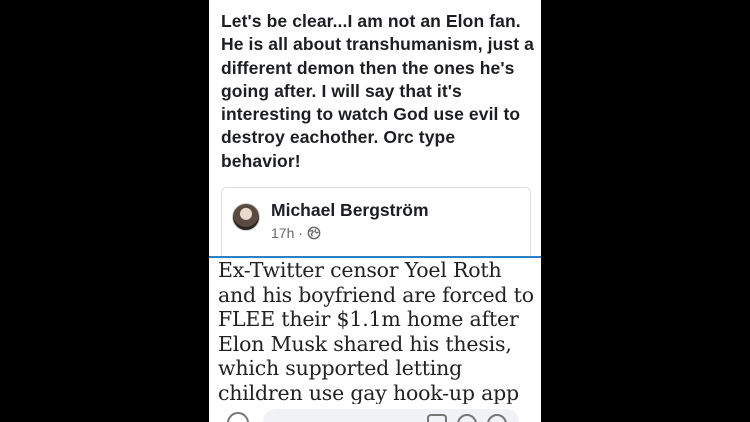 The image size is (750, 422). Describe the element at coordinates (437, 418) in the screenshot. I see `sticker-icon` at that location.